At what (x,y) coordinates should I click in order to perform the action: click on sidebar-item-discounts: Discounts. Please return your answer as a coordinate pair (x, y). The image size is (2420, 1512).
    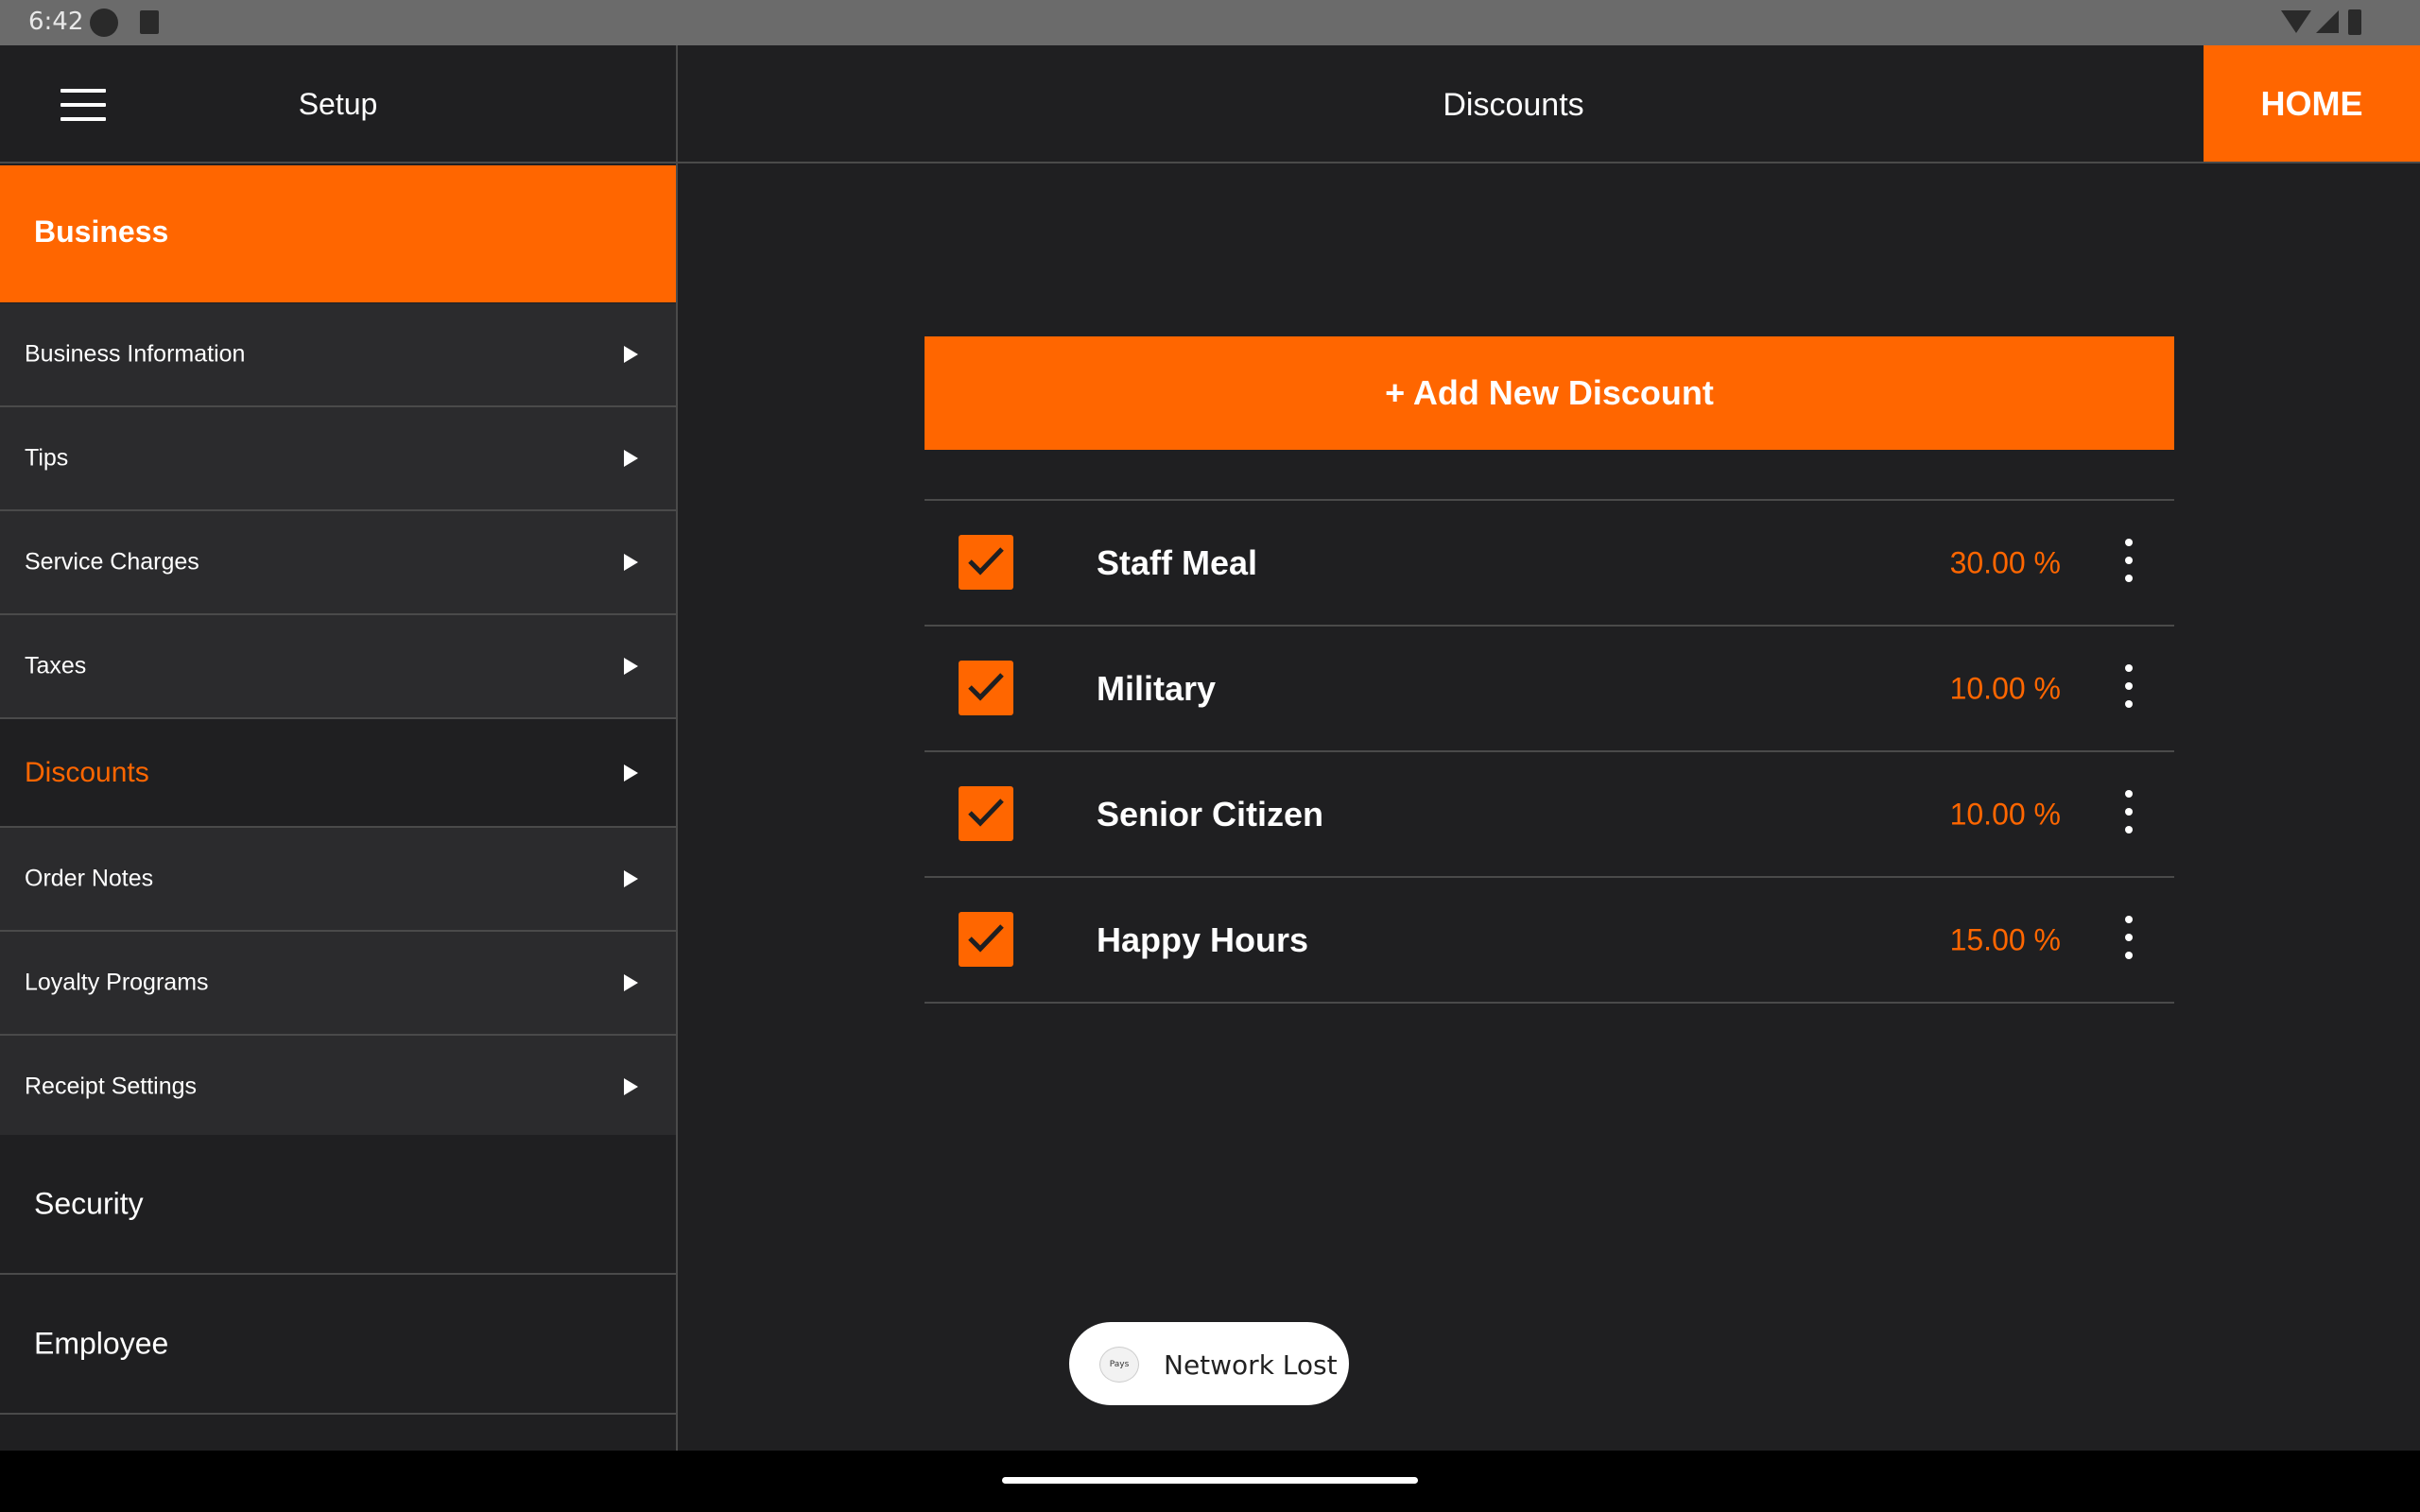
    Looking at the image, I should click on (338, 773).